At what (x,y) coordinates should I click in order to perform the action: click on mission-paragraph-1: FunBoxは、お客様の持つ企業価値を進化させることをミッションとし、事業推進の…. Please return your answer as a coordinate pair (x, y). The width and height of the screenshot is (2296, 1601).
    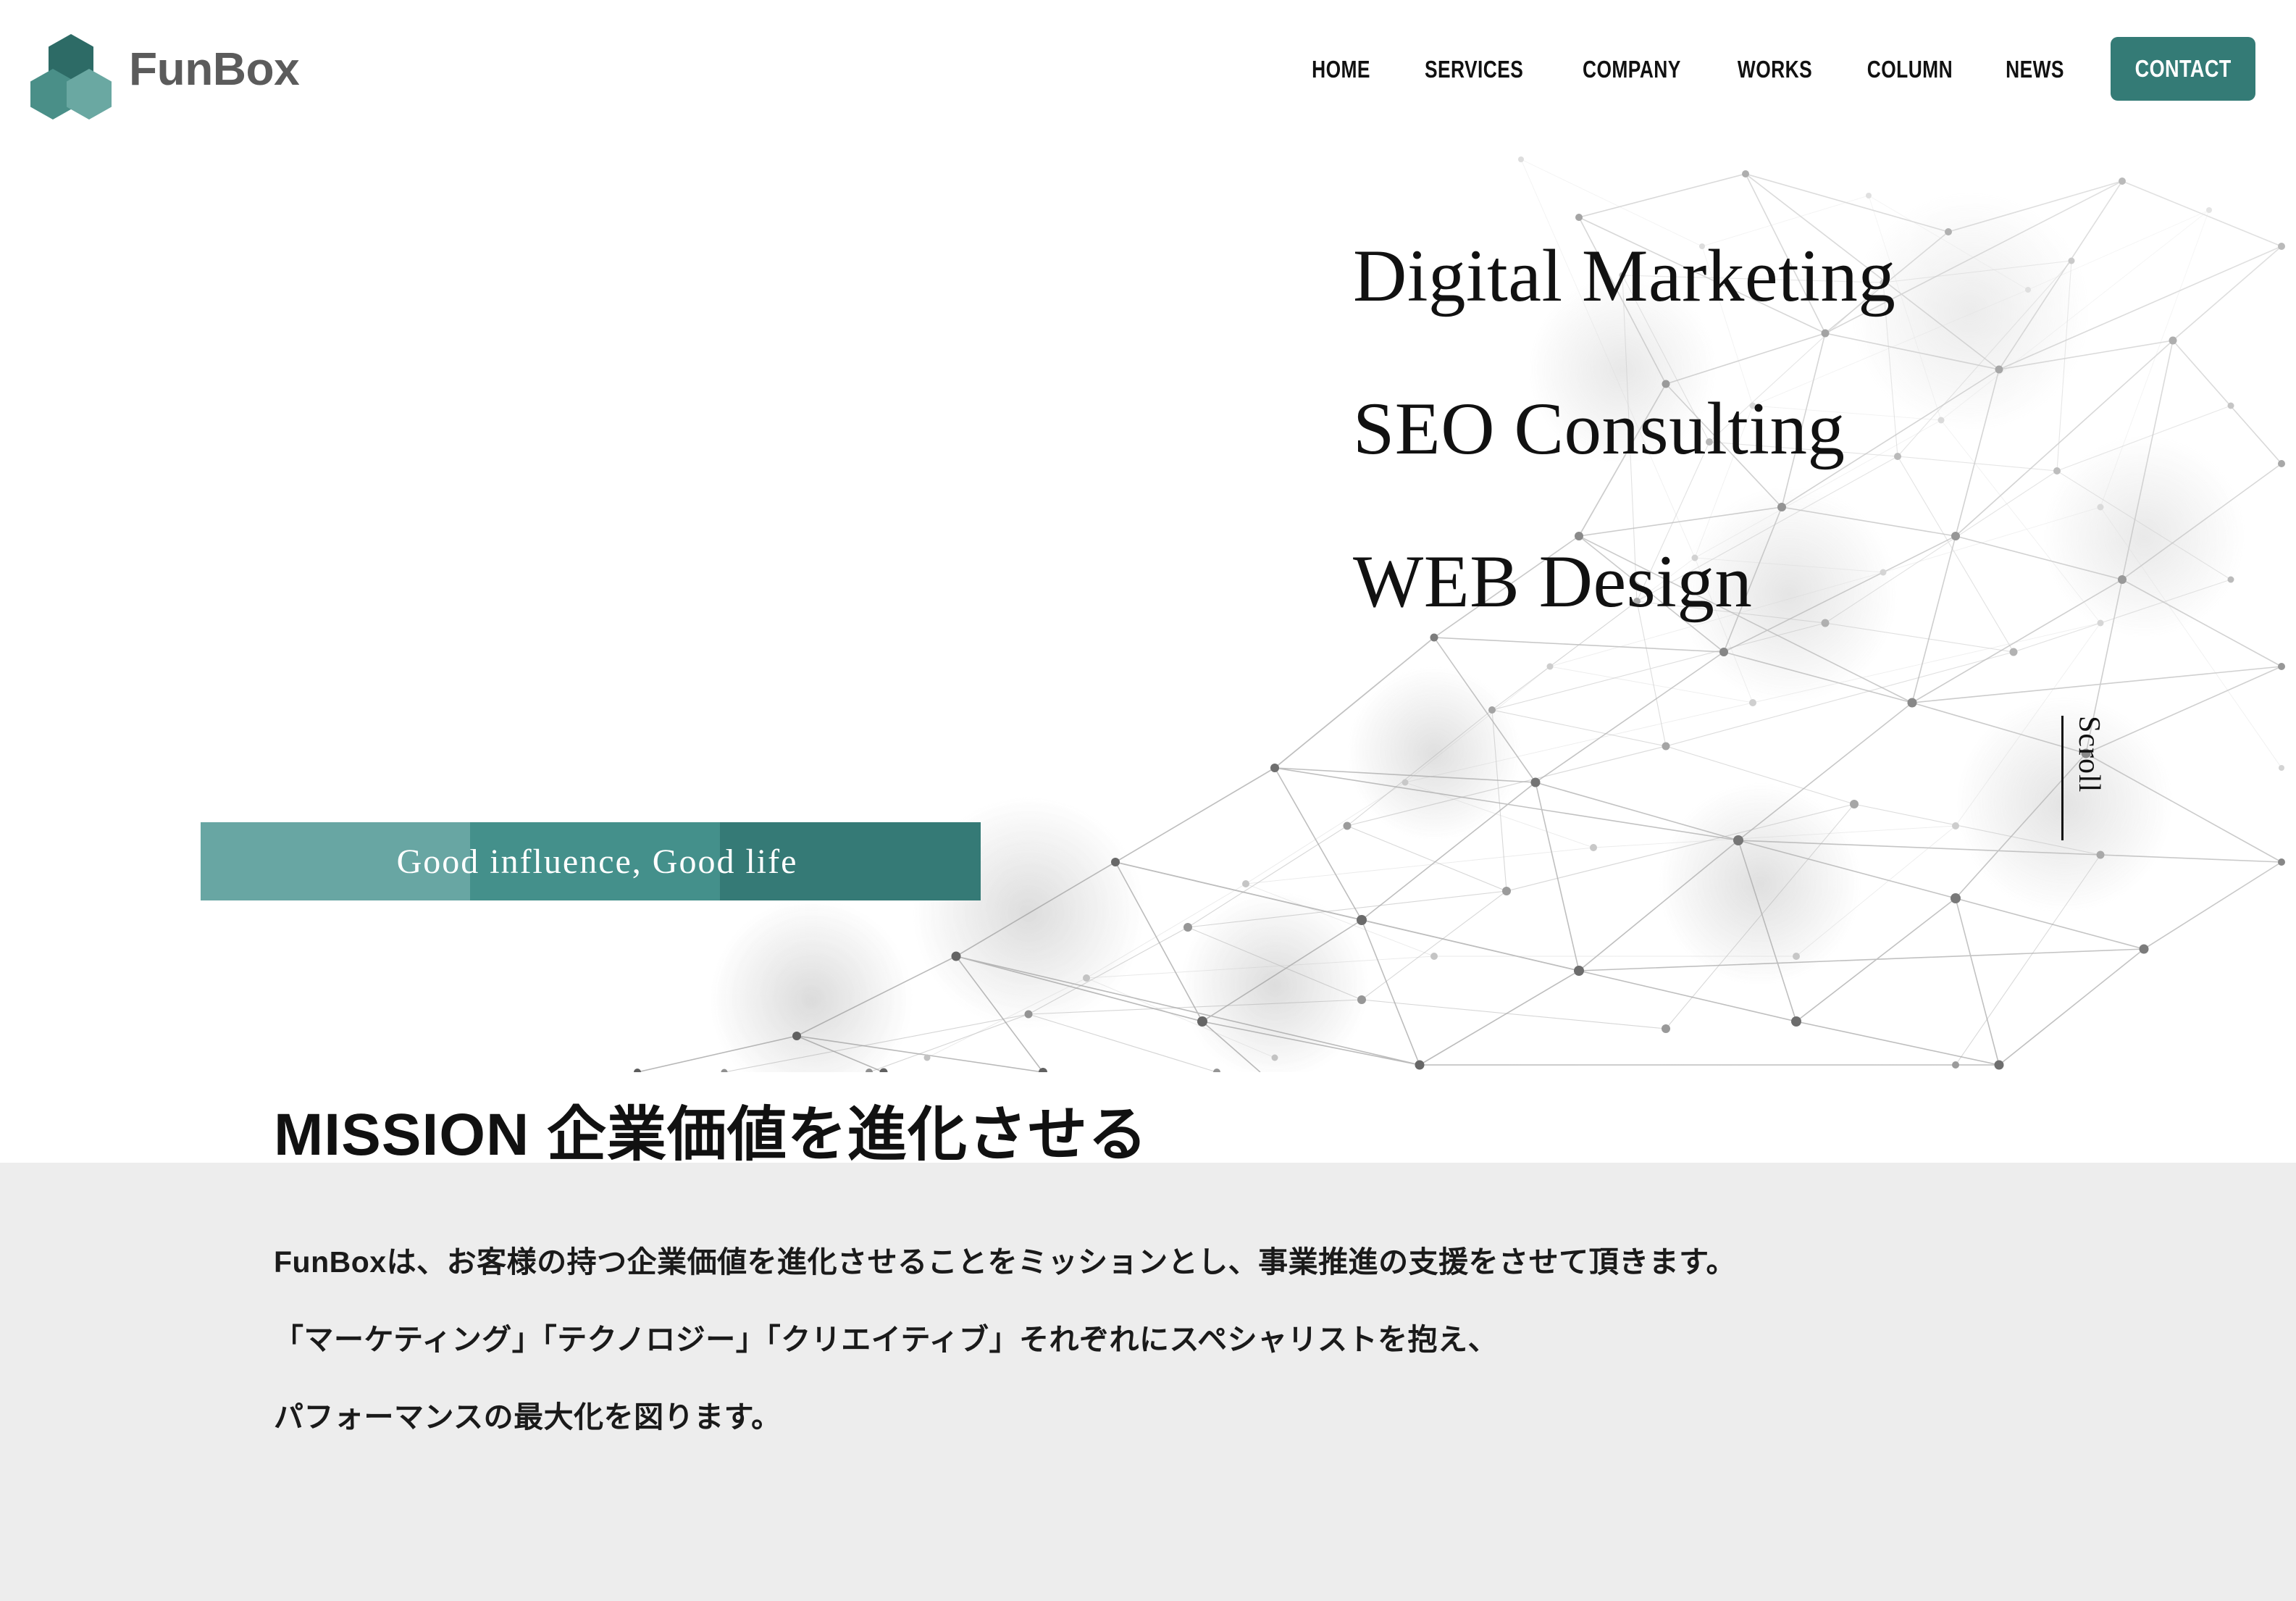
    Looking at the image, I should click on (1005, 1262).